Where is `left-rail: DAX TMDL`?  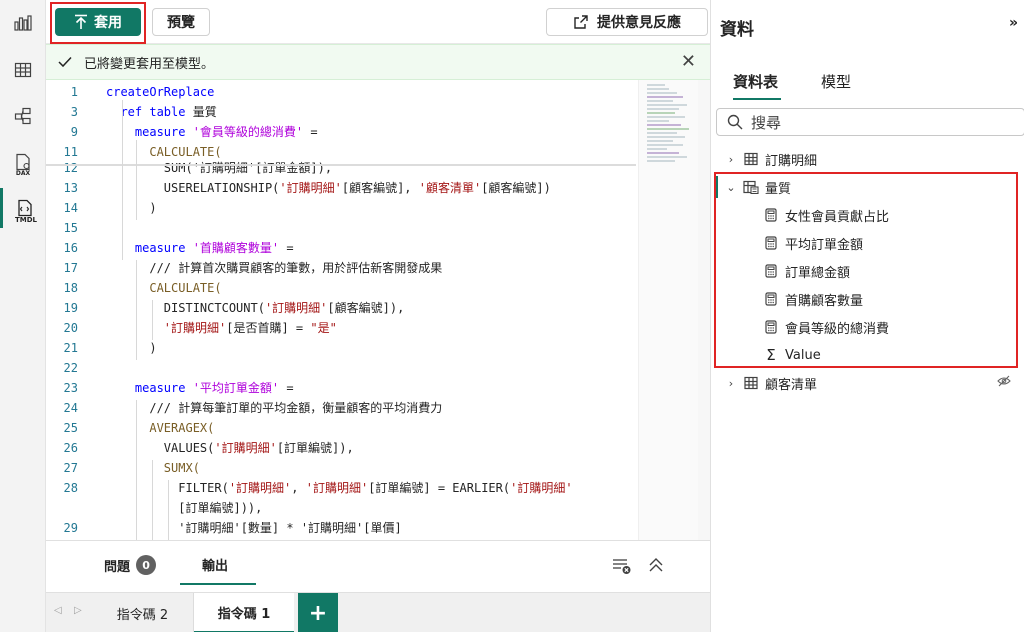
left-rail: DAX TMDL is located at coordinates (23, 316).